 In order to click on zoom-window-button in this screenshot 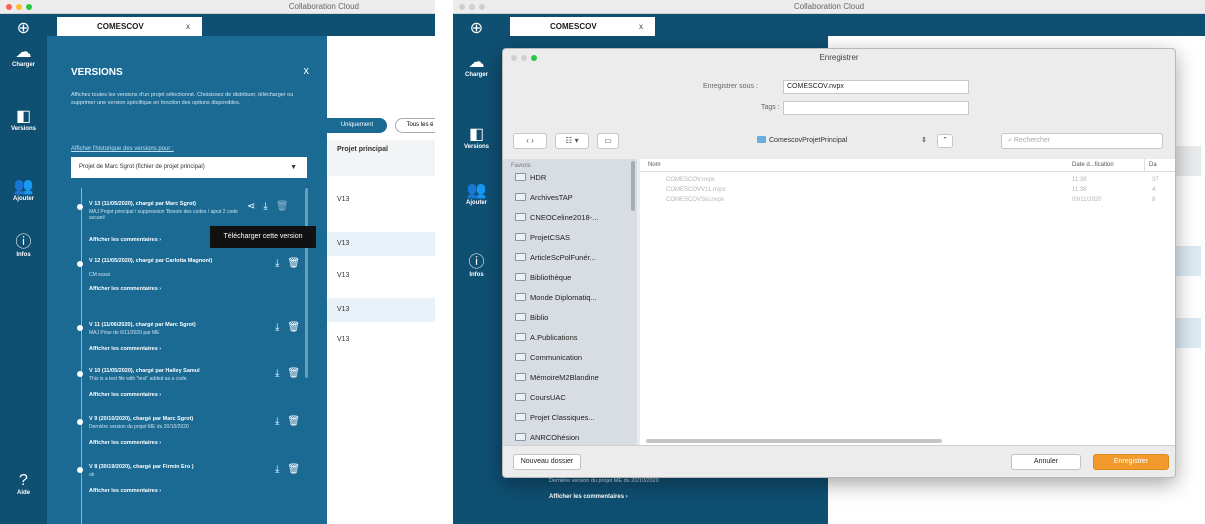, I will do `click(29, 7)`.